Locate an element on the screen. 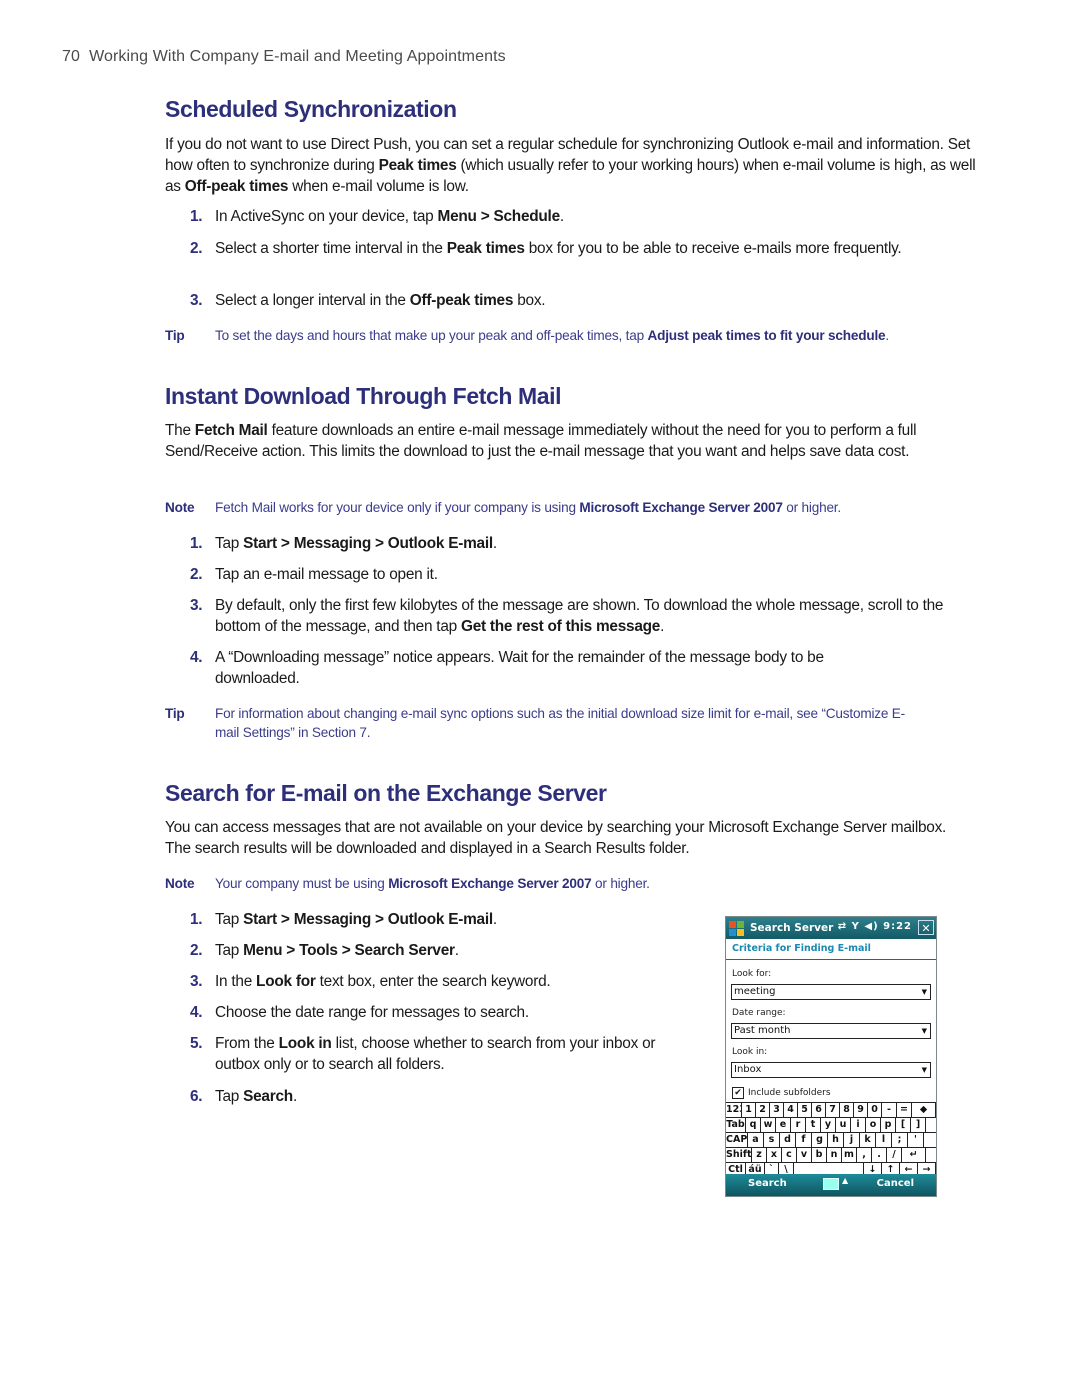 Image resolution: width=1080 pixels, height=1397 pixels. key-x: x is located at coordinates (774, 1155).